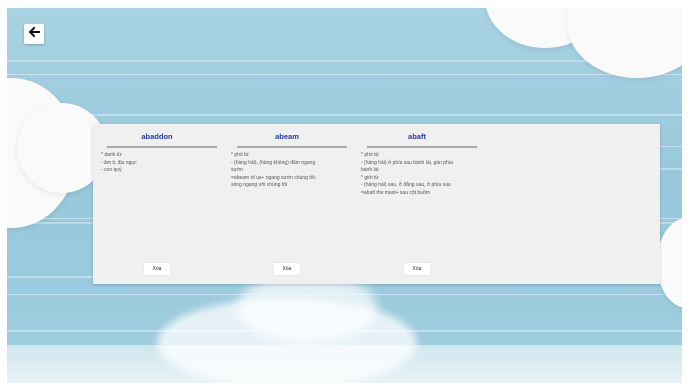  What do you see at coordinates (395, 192) in the screenshot?
I see `definition-line: =abaft the mast+ sau cột buồm` at bounding box center [395, 192].